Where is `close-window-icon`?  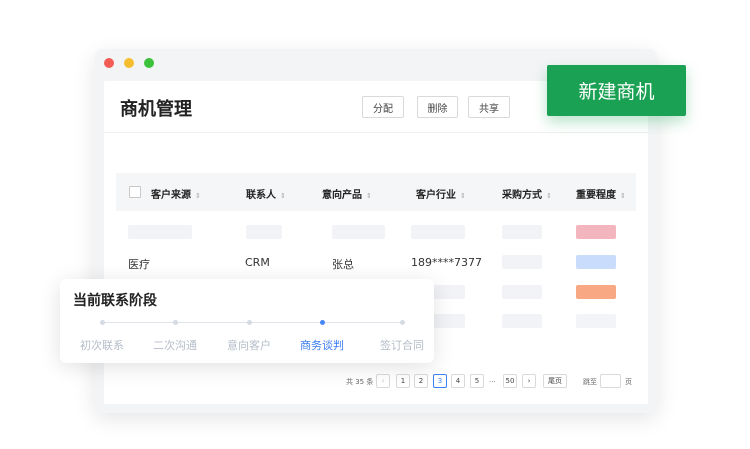
close-window-icon is located at coordinates (109, 63).